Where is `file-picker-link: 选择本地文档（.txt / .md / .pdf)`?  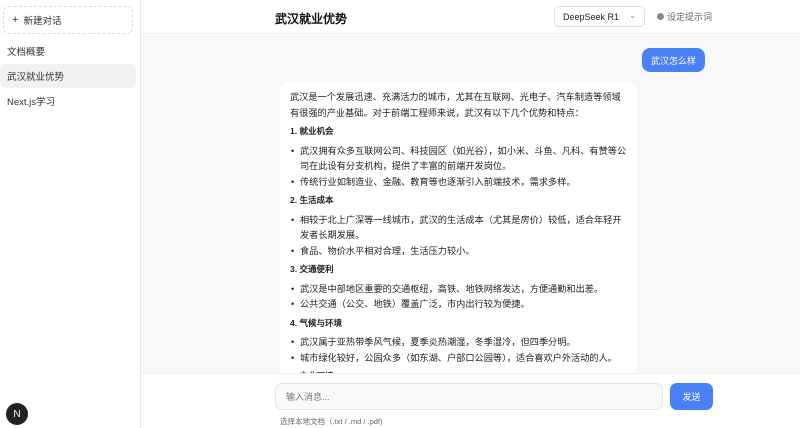 file-picker-link: 选择本地文档（.txt / .md / .pdf) is located at coordinates (331, 421).